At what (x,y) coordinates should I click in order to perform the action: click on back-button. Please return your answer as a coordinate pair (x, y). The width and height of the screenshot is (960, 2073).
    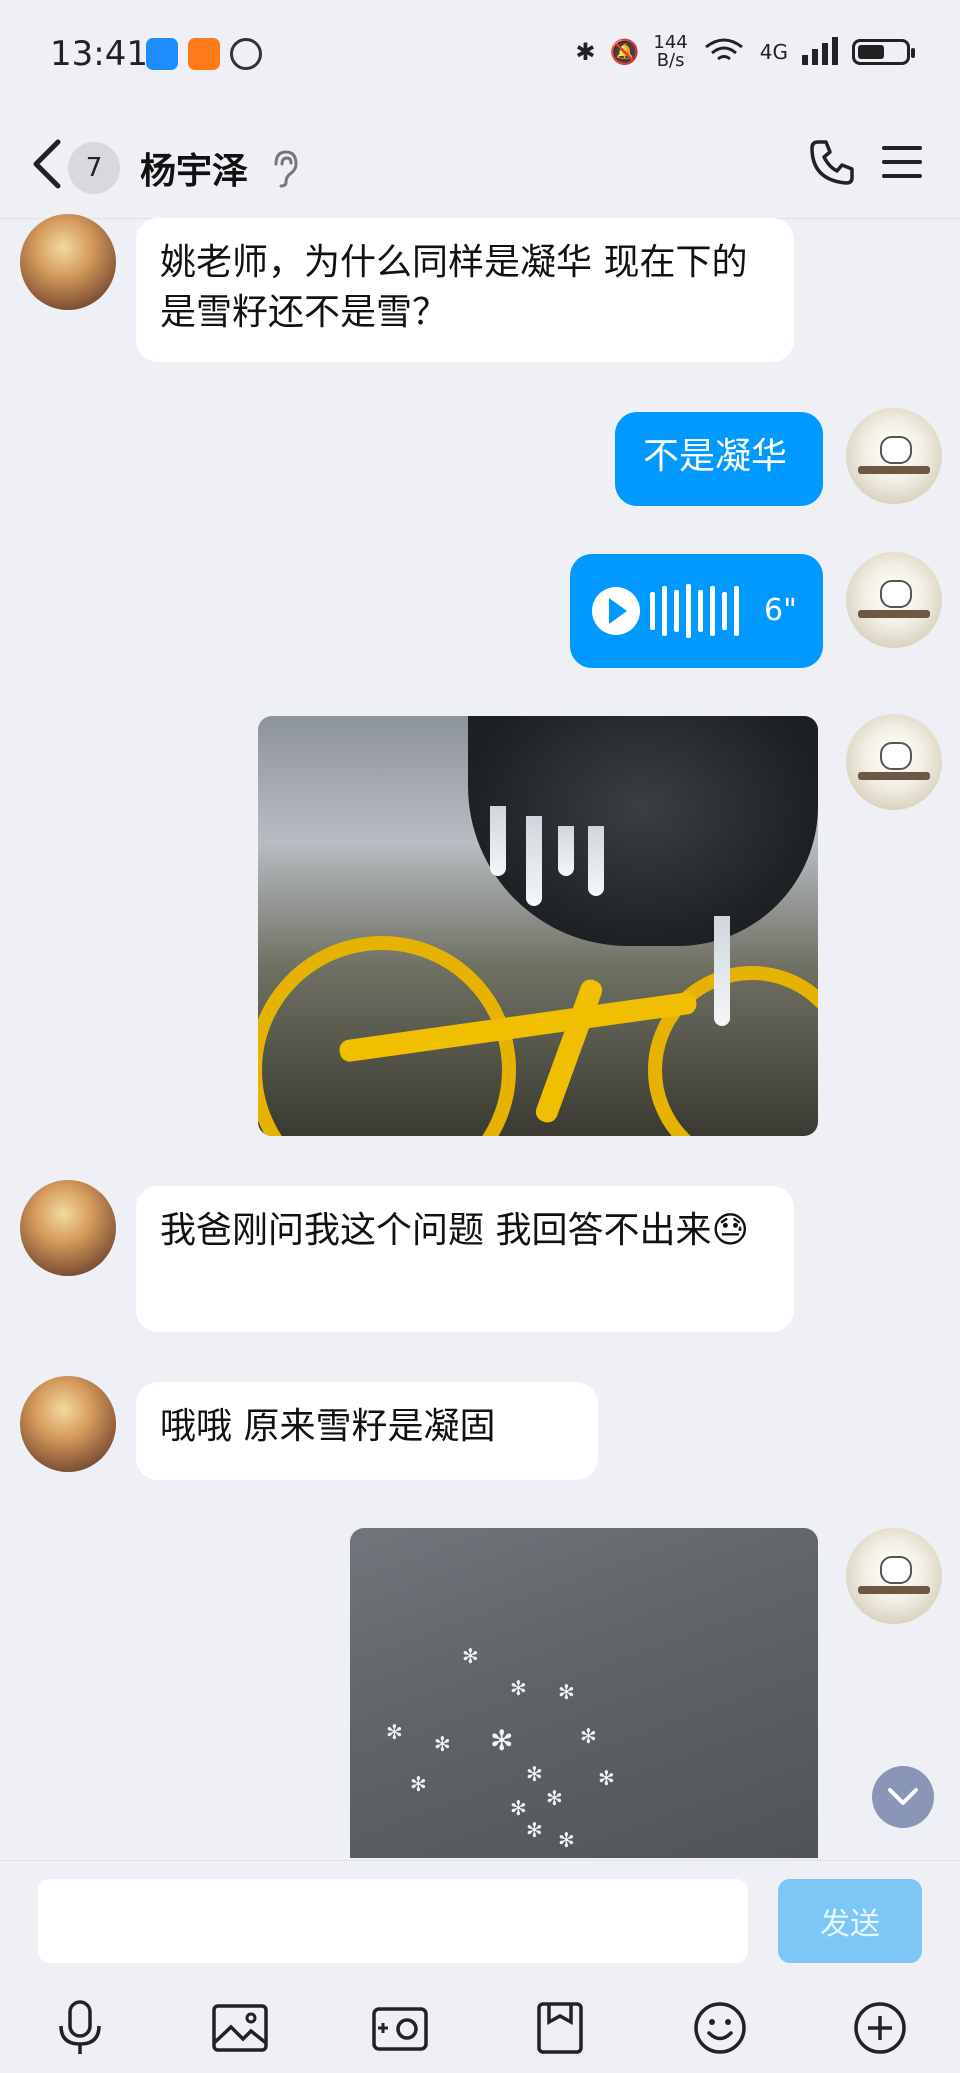
    Looking at the image, I should click on (48, 164).